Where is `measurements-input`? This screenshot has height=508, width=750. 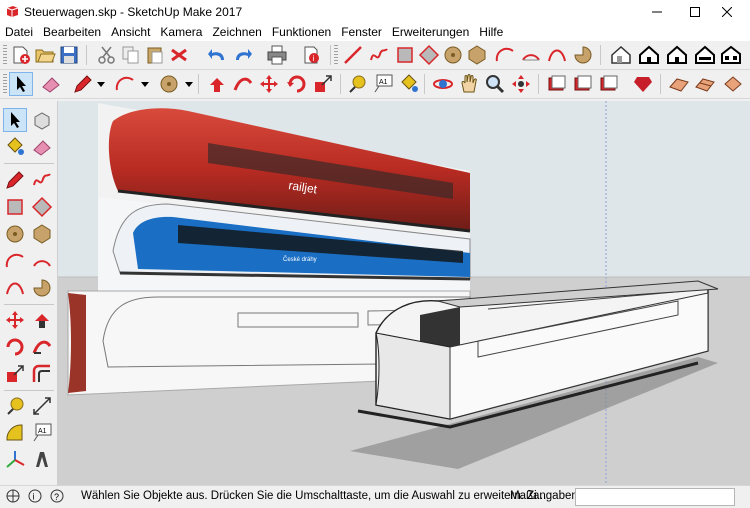
measurements-input is located at coordinates (655, 497).